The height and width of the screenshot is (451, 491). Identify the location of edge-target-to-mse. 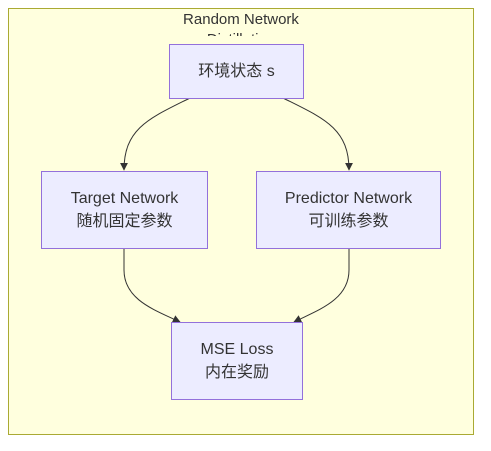
(152, 285).